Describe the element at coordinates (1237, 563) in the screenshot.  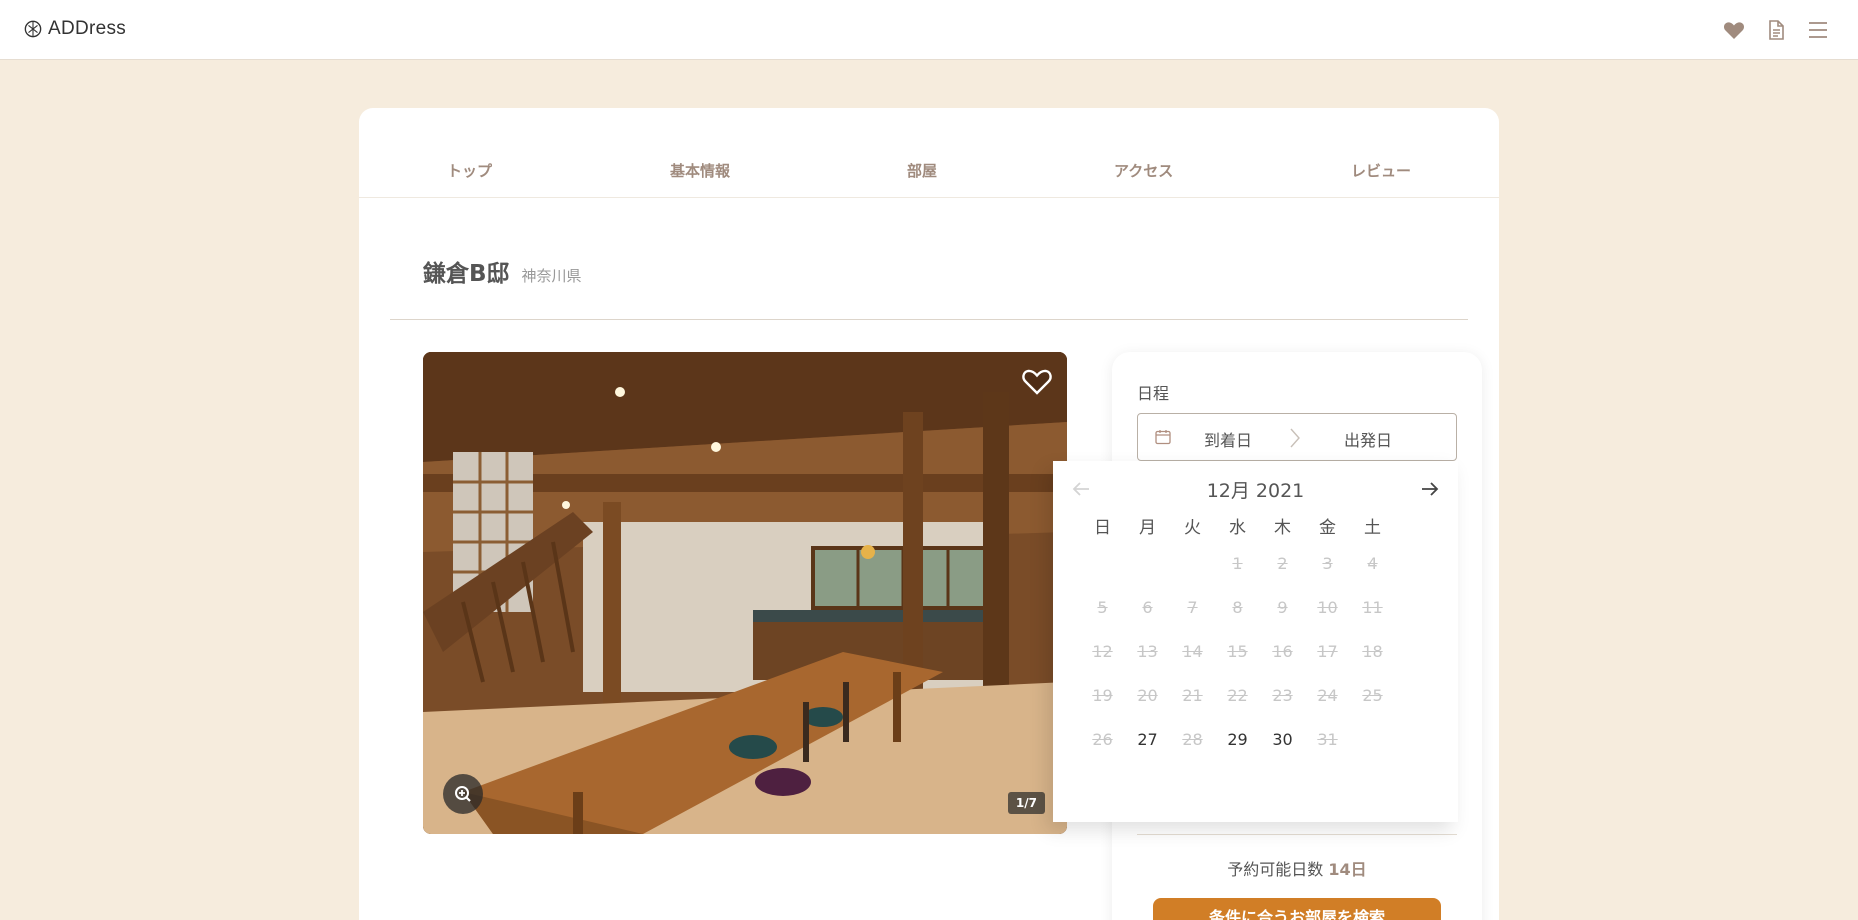
I see `calendar-day: 1` at that location.